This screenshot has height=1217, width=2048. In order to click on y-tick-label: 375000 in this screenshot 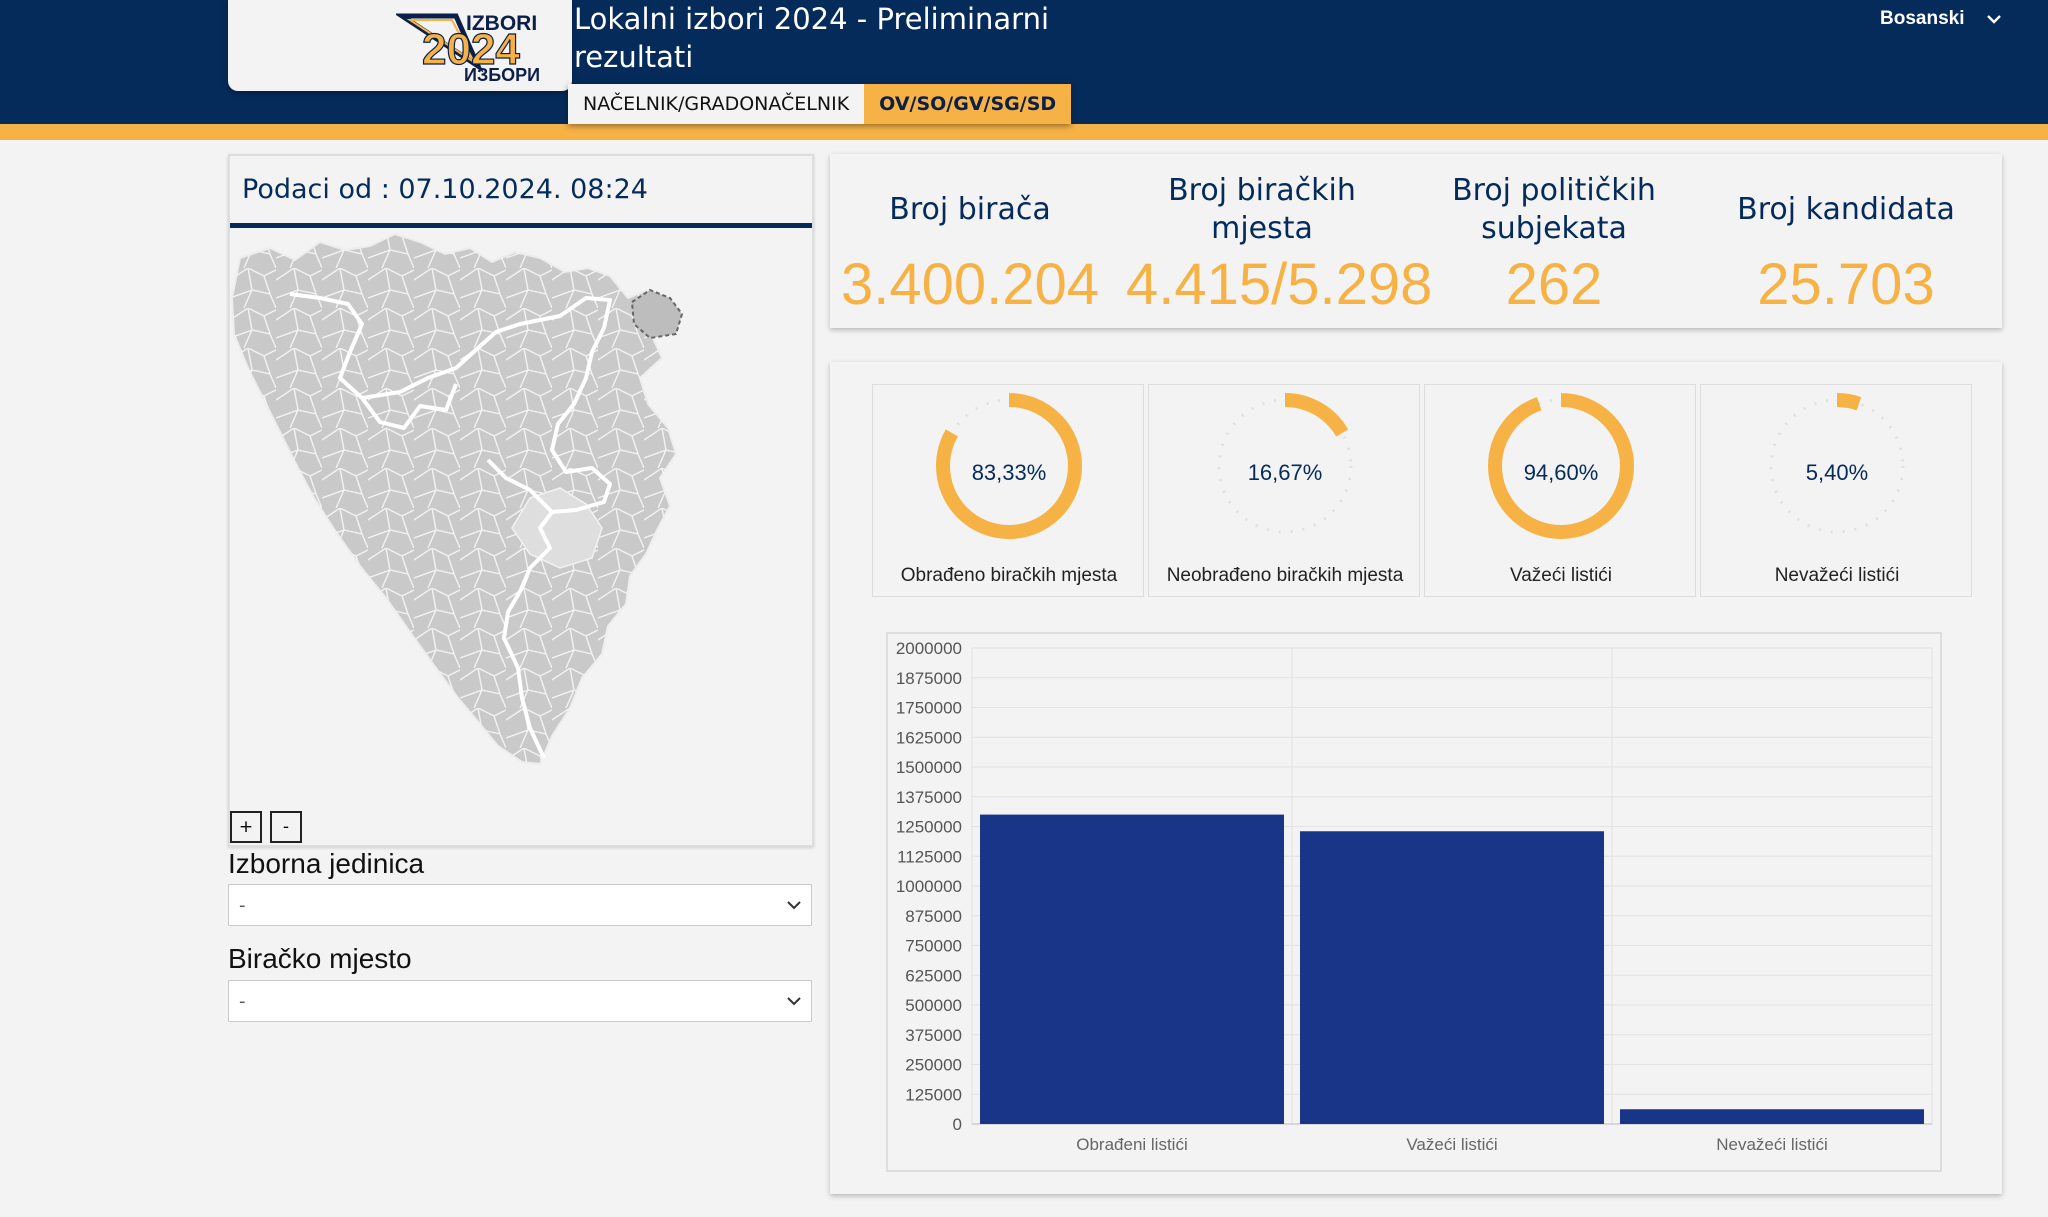, I will do `click(933, 1035)`.